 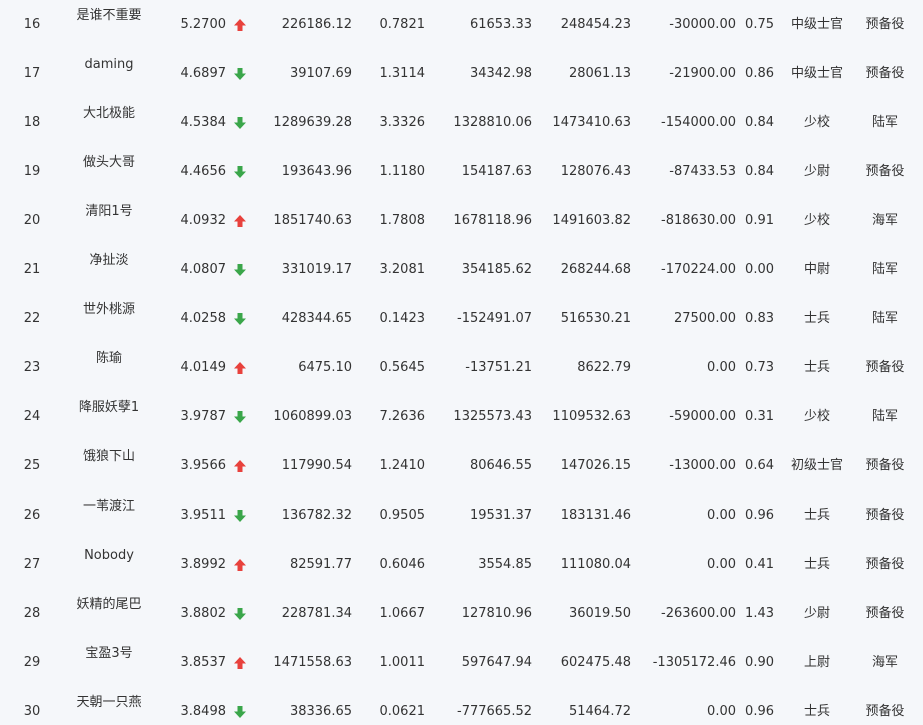 I want to click on rank-number: 19, so click(x=32, y=172).